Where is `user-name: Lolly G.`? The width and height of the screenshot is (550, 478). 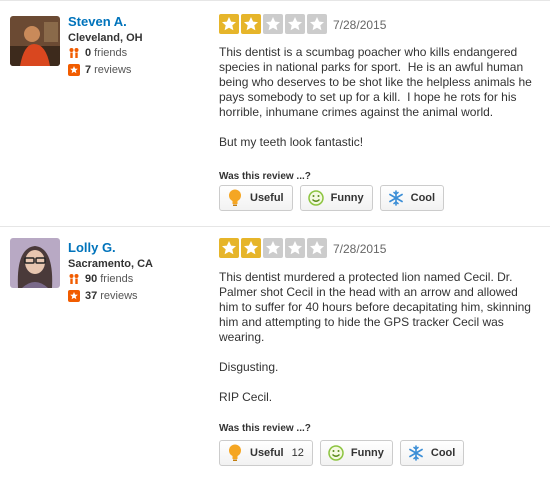
user-name: Lolly G. is located at coordinates (92, 247).